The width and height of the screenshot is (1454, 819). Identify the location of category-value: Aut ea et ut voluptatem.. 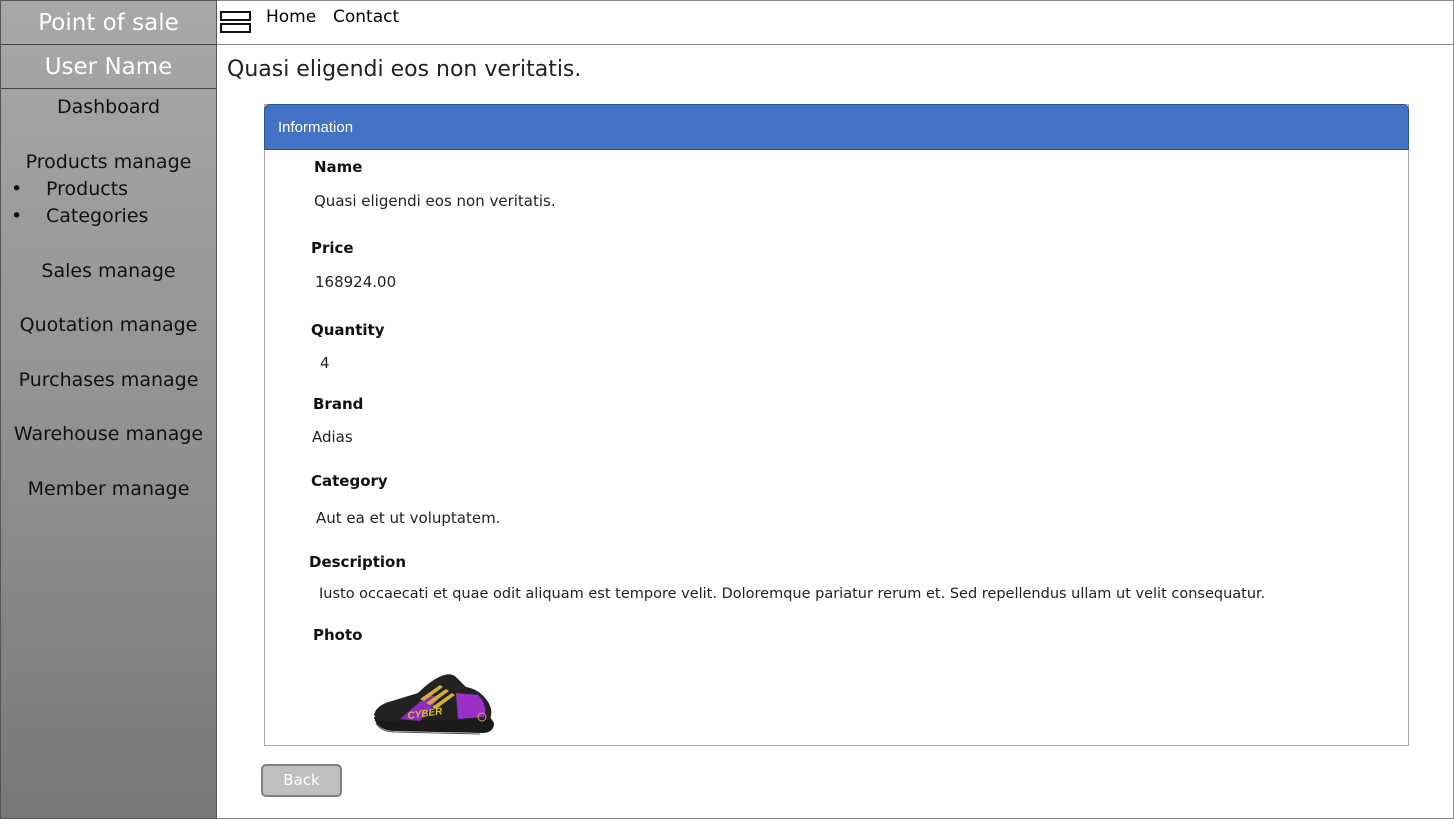
(408, 518).